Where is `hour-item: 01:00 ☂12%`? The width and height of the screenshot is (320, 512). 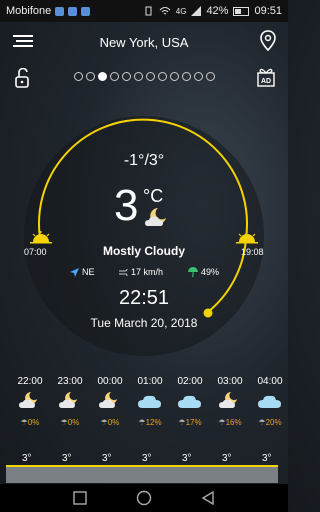 hour-item: 01:00 ☂12% is located at coordinates (150, 401).